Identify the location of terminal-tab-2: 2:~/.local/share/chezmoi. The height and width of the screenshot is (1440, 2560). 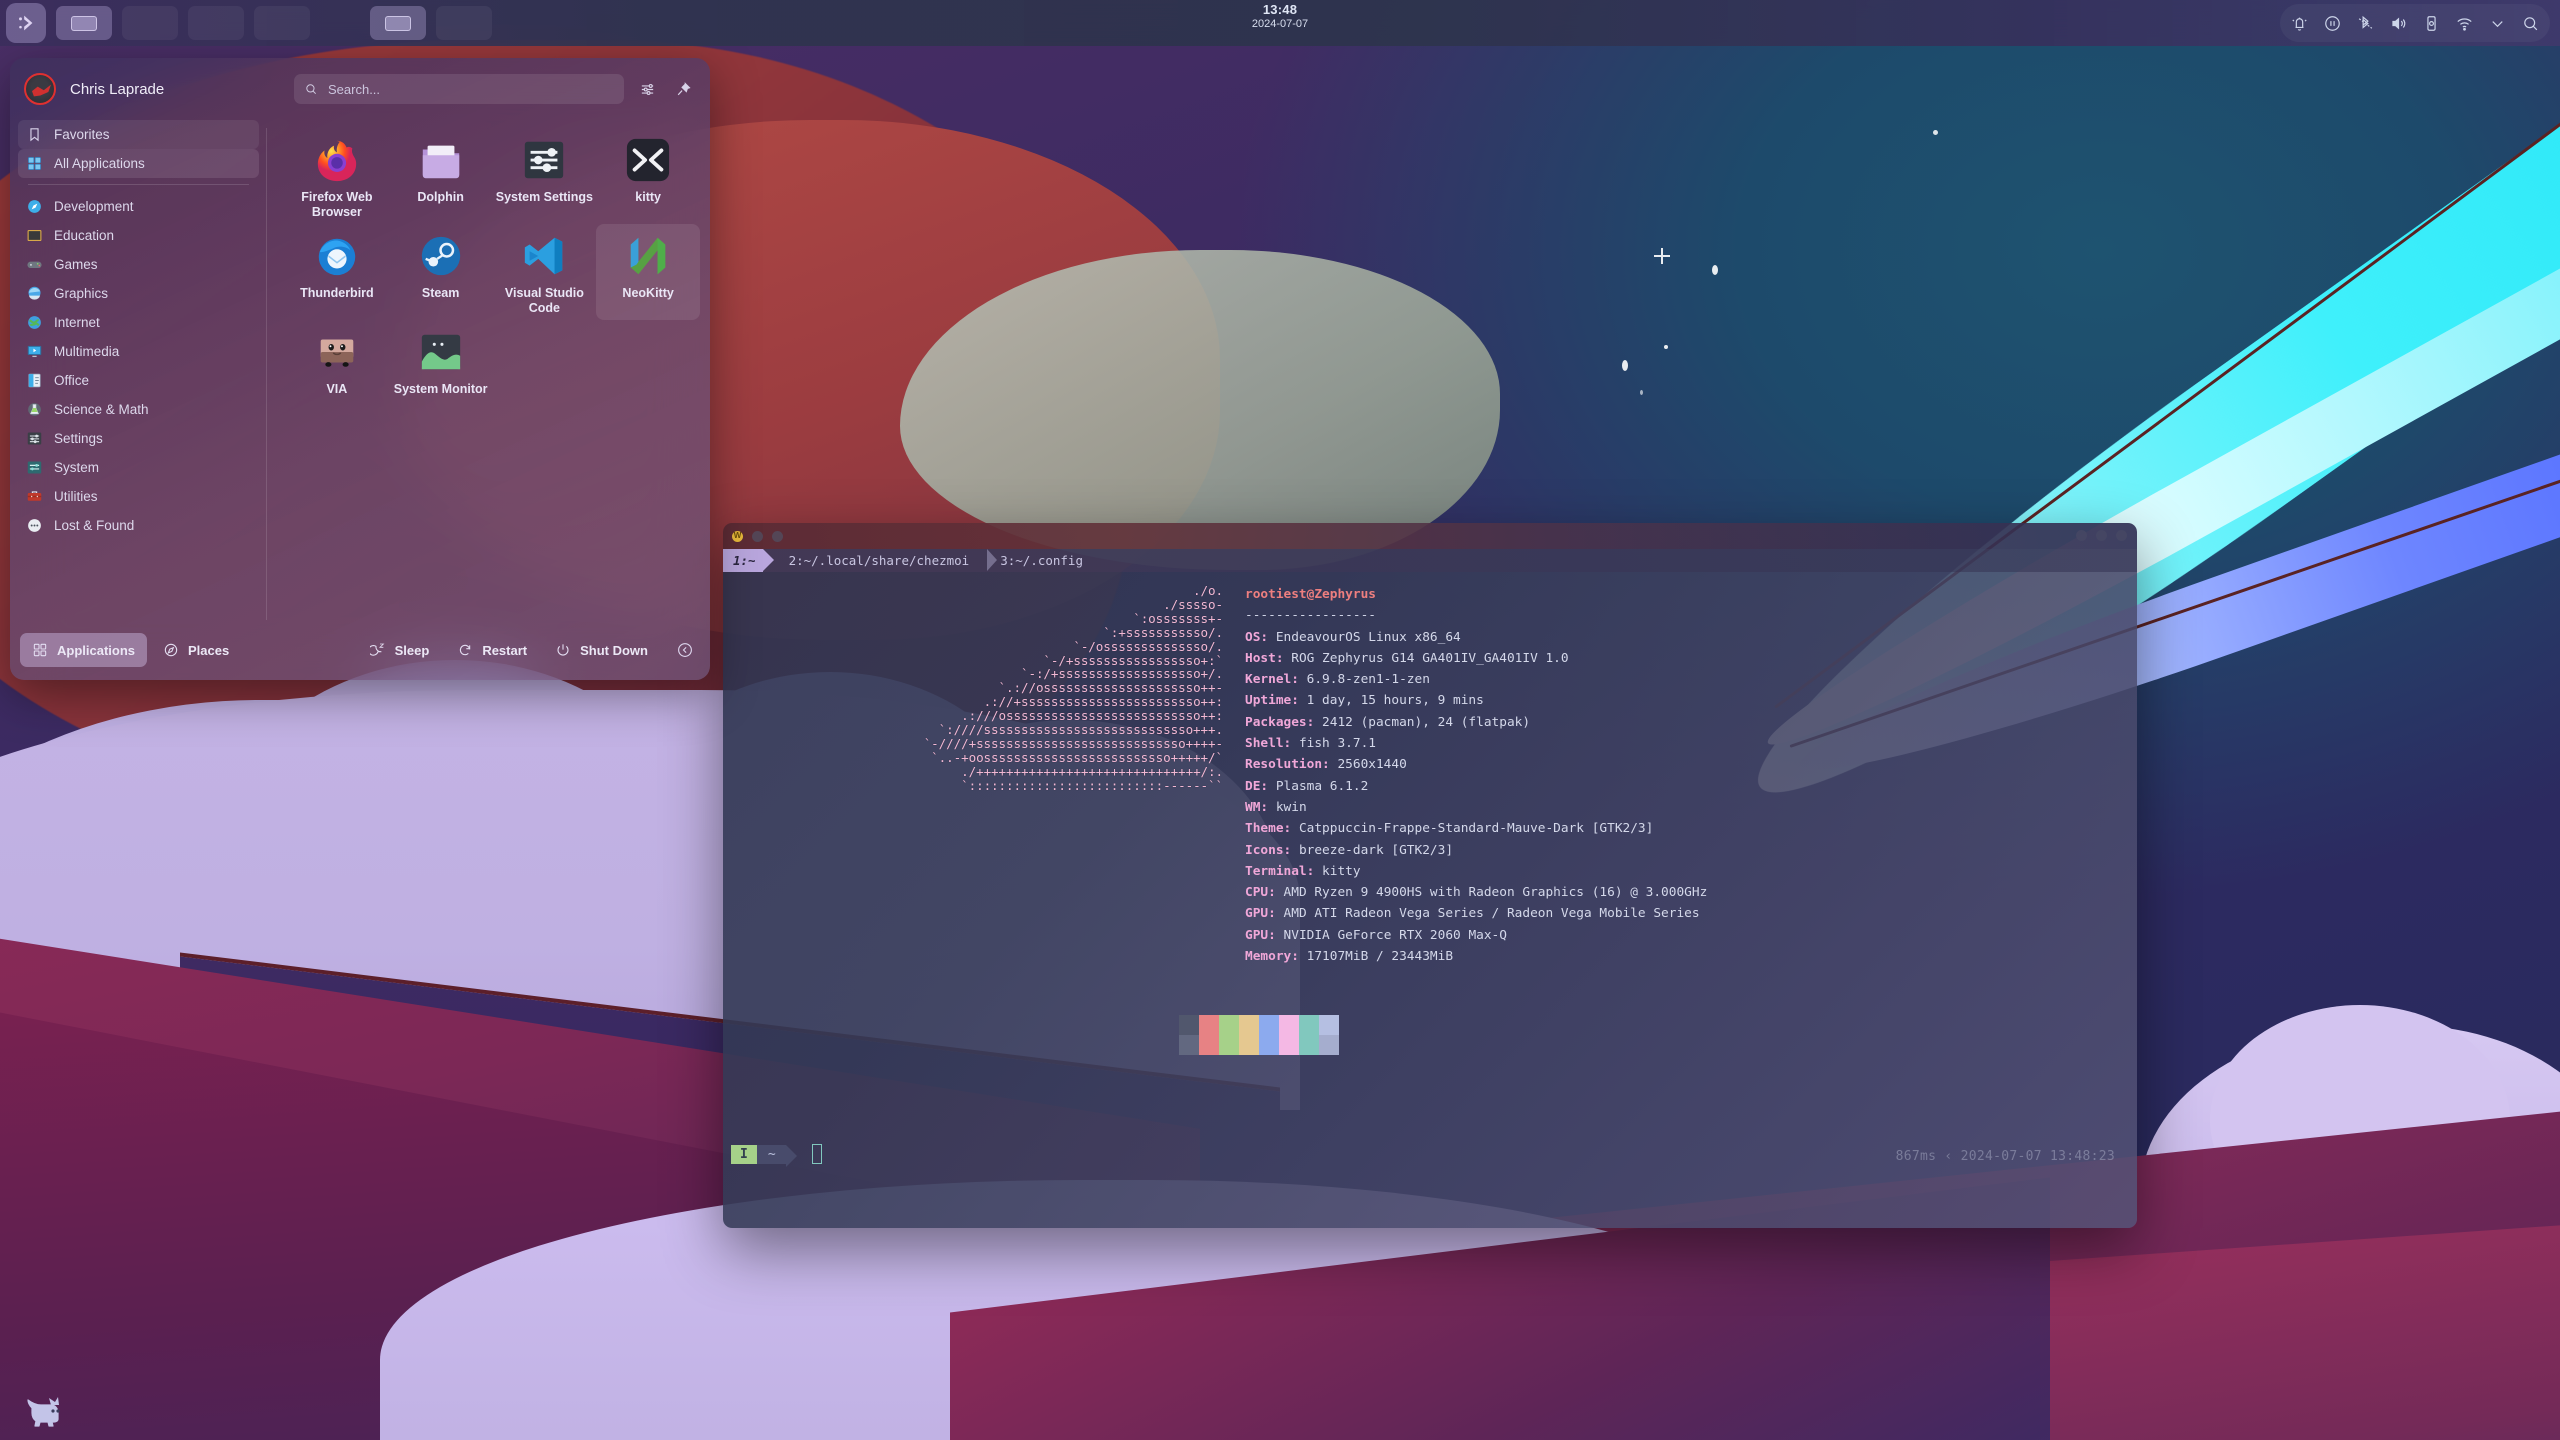
(877, 560).